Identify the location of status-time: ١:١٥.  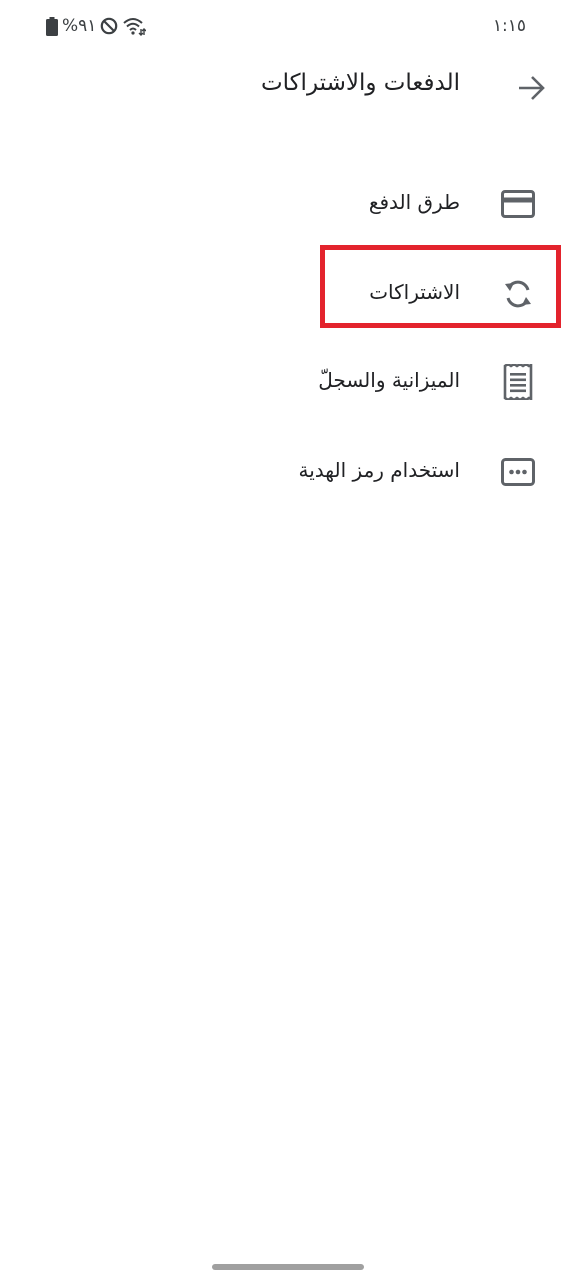
(509, 26).